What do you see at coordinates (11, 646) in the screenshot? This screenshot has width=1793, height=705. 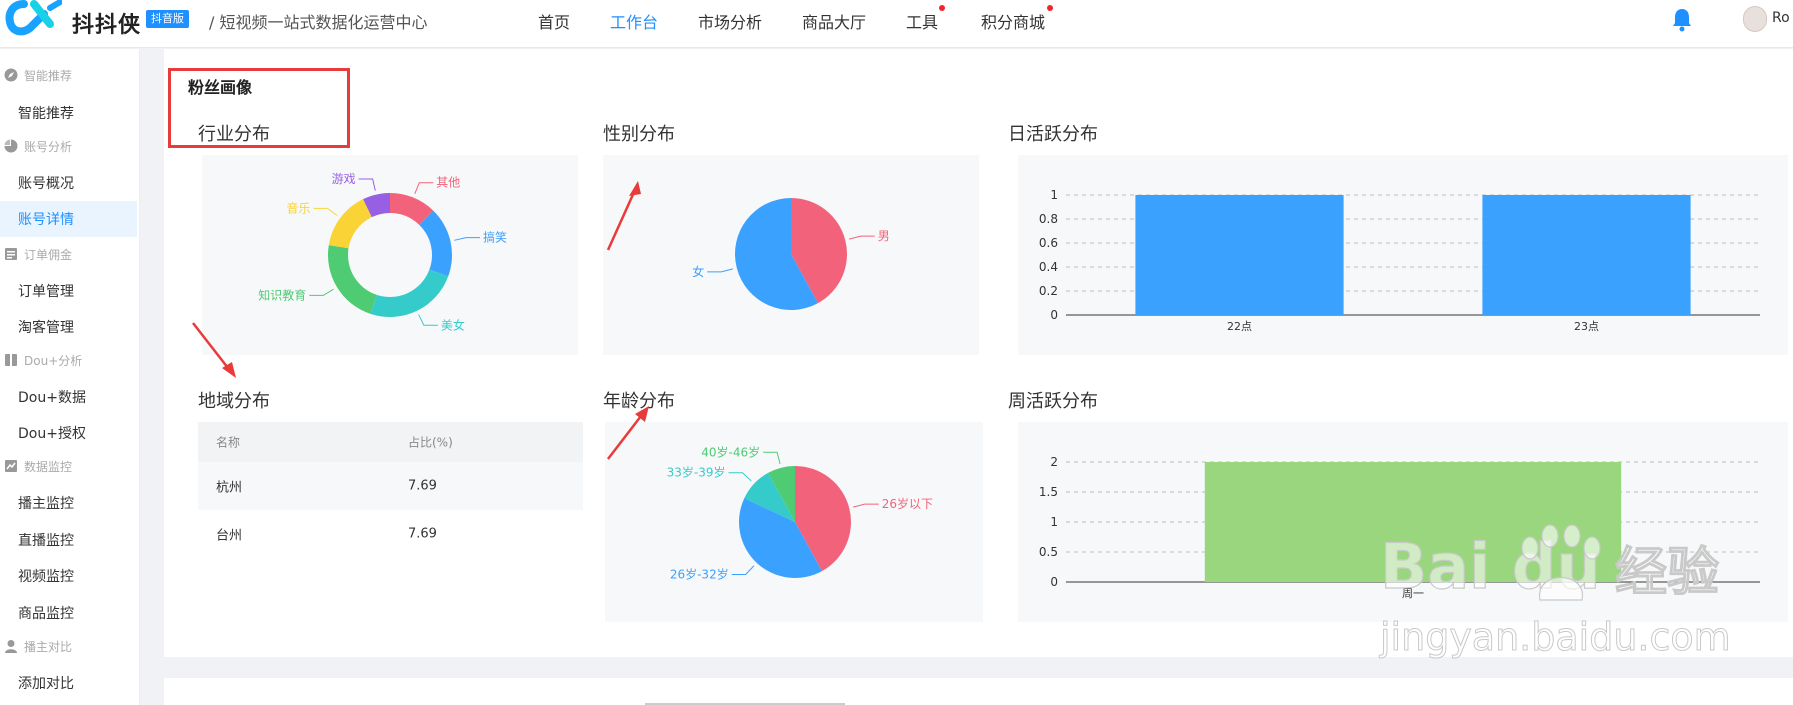 I see `user-icon` at bounding box center [11, 646].